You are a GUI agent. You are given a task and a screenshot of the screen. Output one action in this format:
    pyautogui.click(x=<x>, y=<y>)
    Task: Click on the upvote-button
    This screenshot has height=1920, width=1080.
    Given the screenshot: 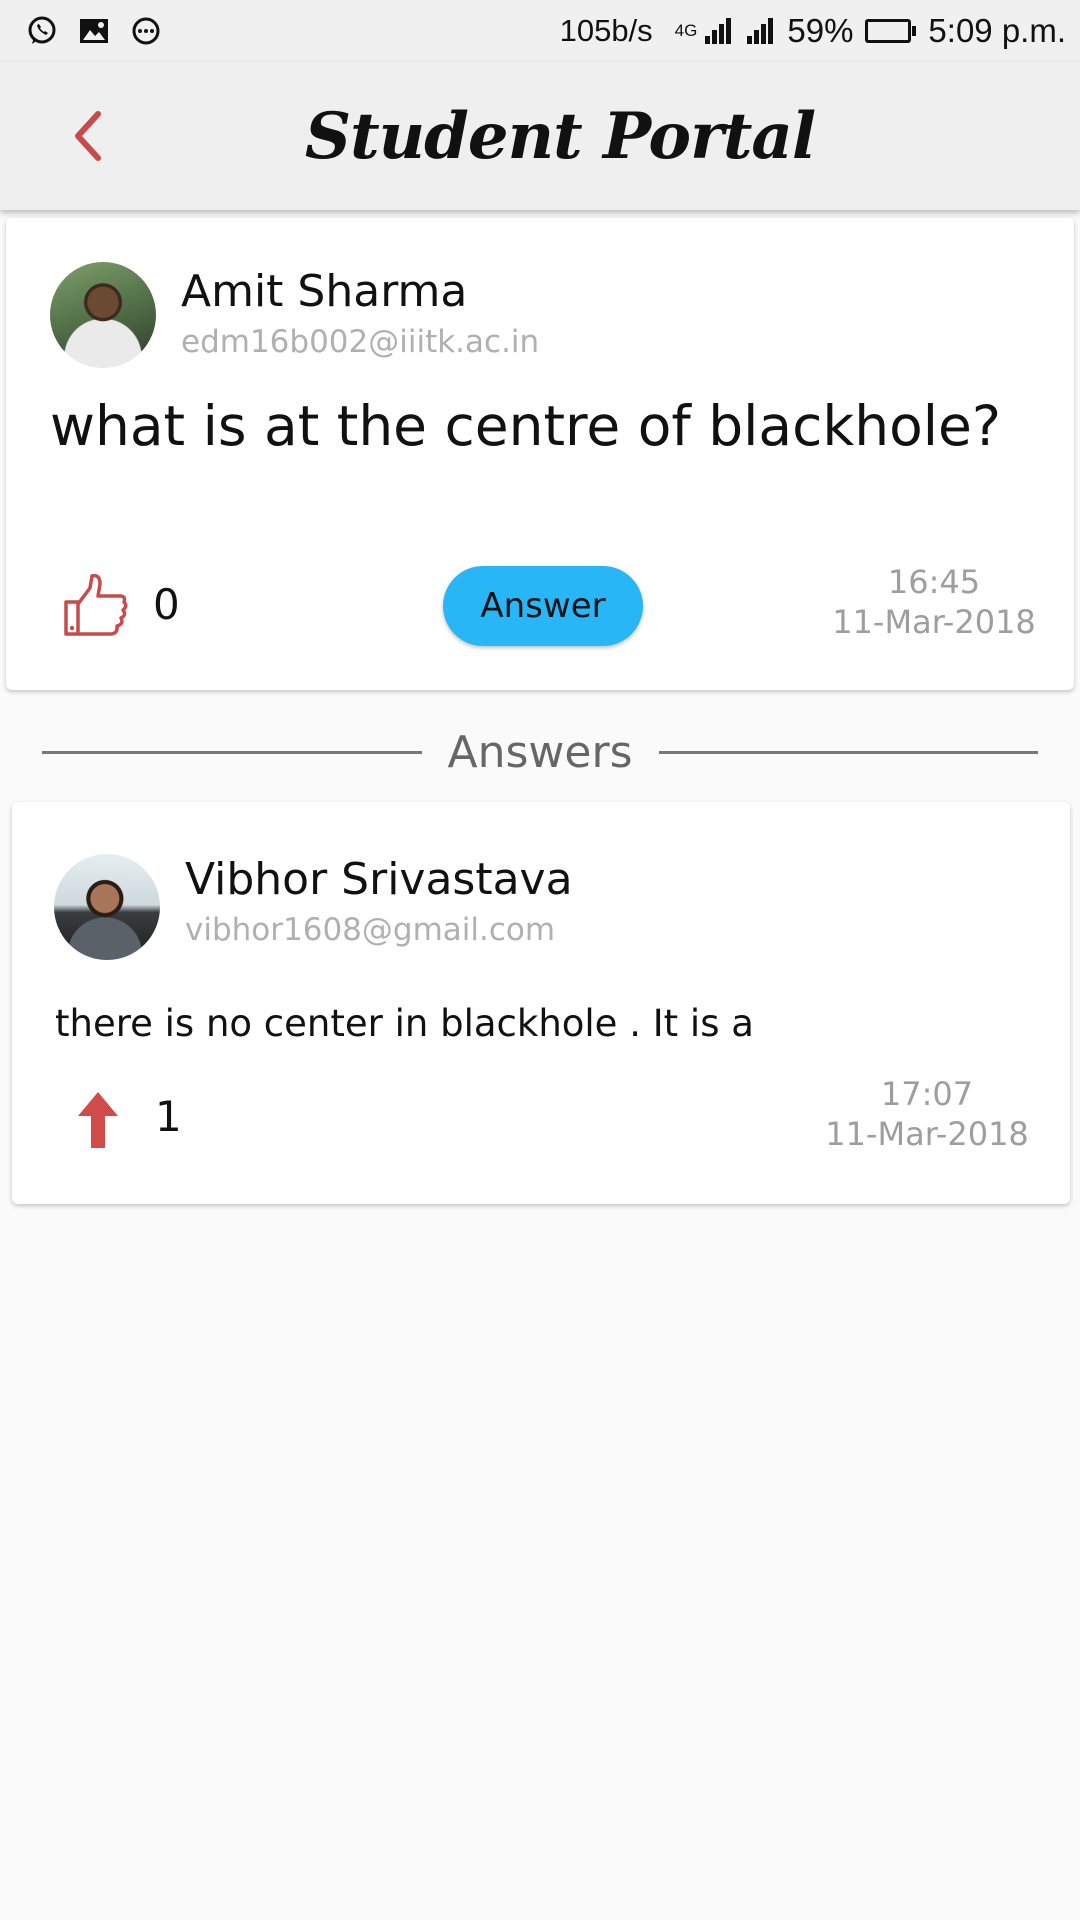 What is the action you would take?
    pyautogui.click(x=98, y=1120)
    